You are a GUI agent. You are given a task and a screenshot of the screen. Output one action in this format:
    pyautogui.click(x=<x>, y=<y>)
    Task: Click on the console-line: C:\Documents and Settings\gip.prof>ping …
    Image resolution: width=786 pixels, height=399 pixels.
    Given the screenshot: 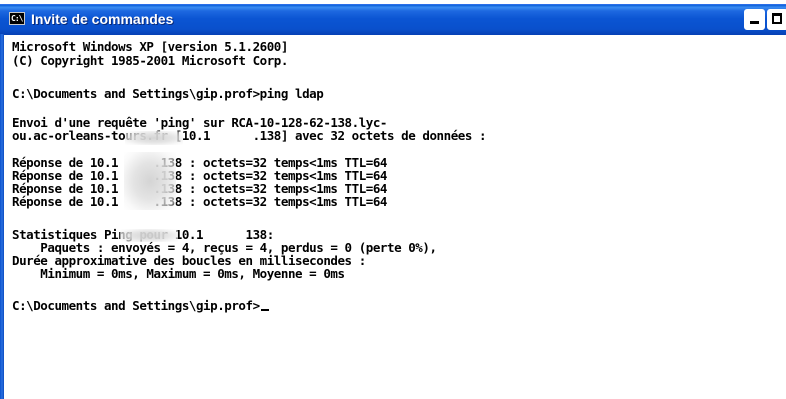 What is the action you would take?
    pyautogui.click(x=168, y=93)
    